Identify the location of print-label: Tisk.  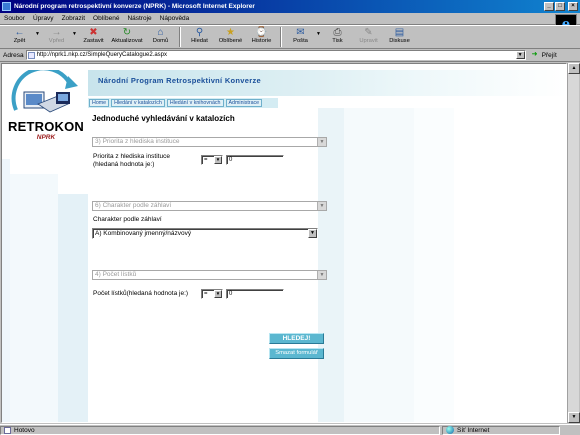
(337, 41).